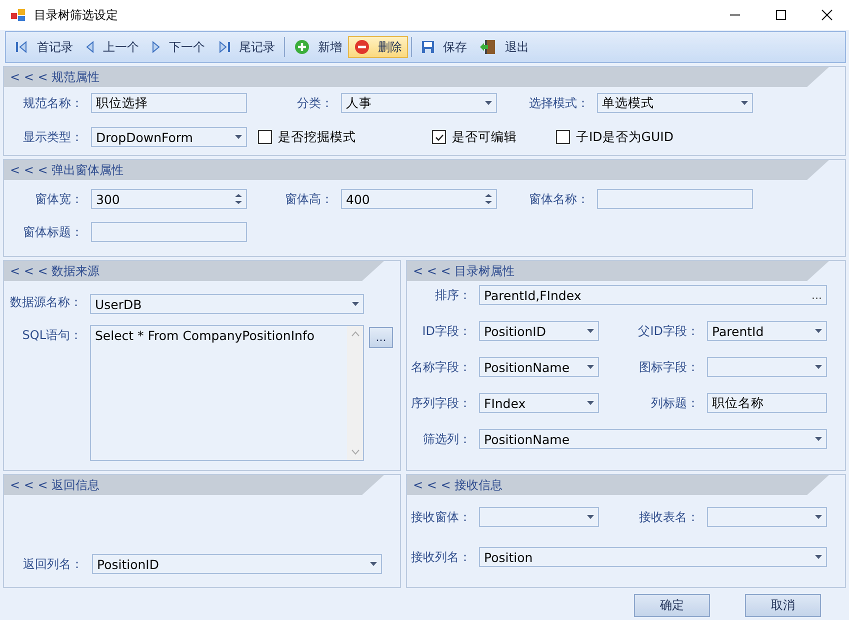 This screenshot has width=849, height=620. What do you see at coordinates (416, 170) in the screenshot?
I see `section-header: < < < 弹出窗体属性` at bounding box center [416, 170].